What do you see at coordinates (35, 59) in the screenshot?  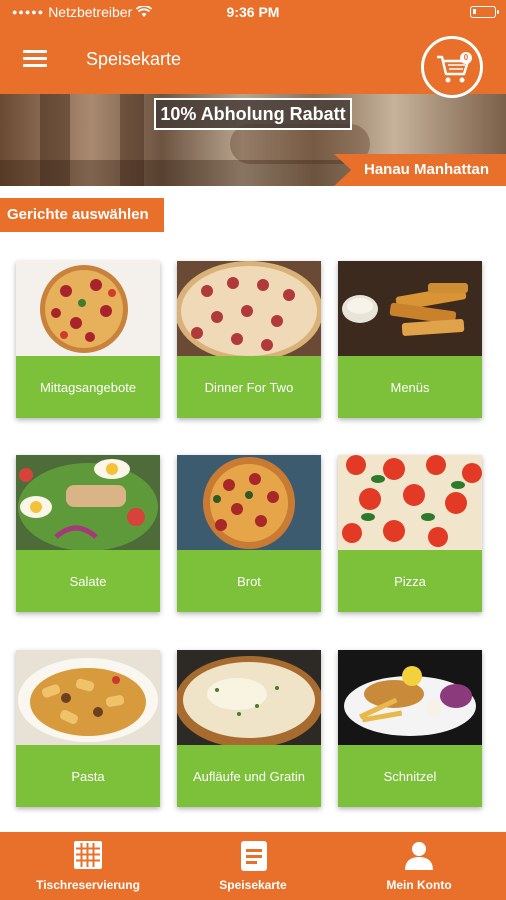 I see `menu-icon` at bounding box center [35, 59].